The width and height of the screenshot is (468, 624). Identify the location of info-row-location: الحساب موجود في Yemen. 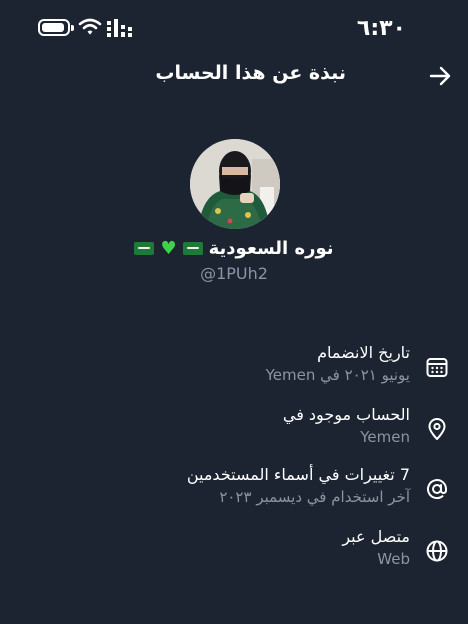
(234, 432).